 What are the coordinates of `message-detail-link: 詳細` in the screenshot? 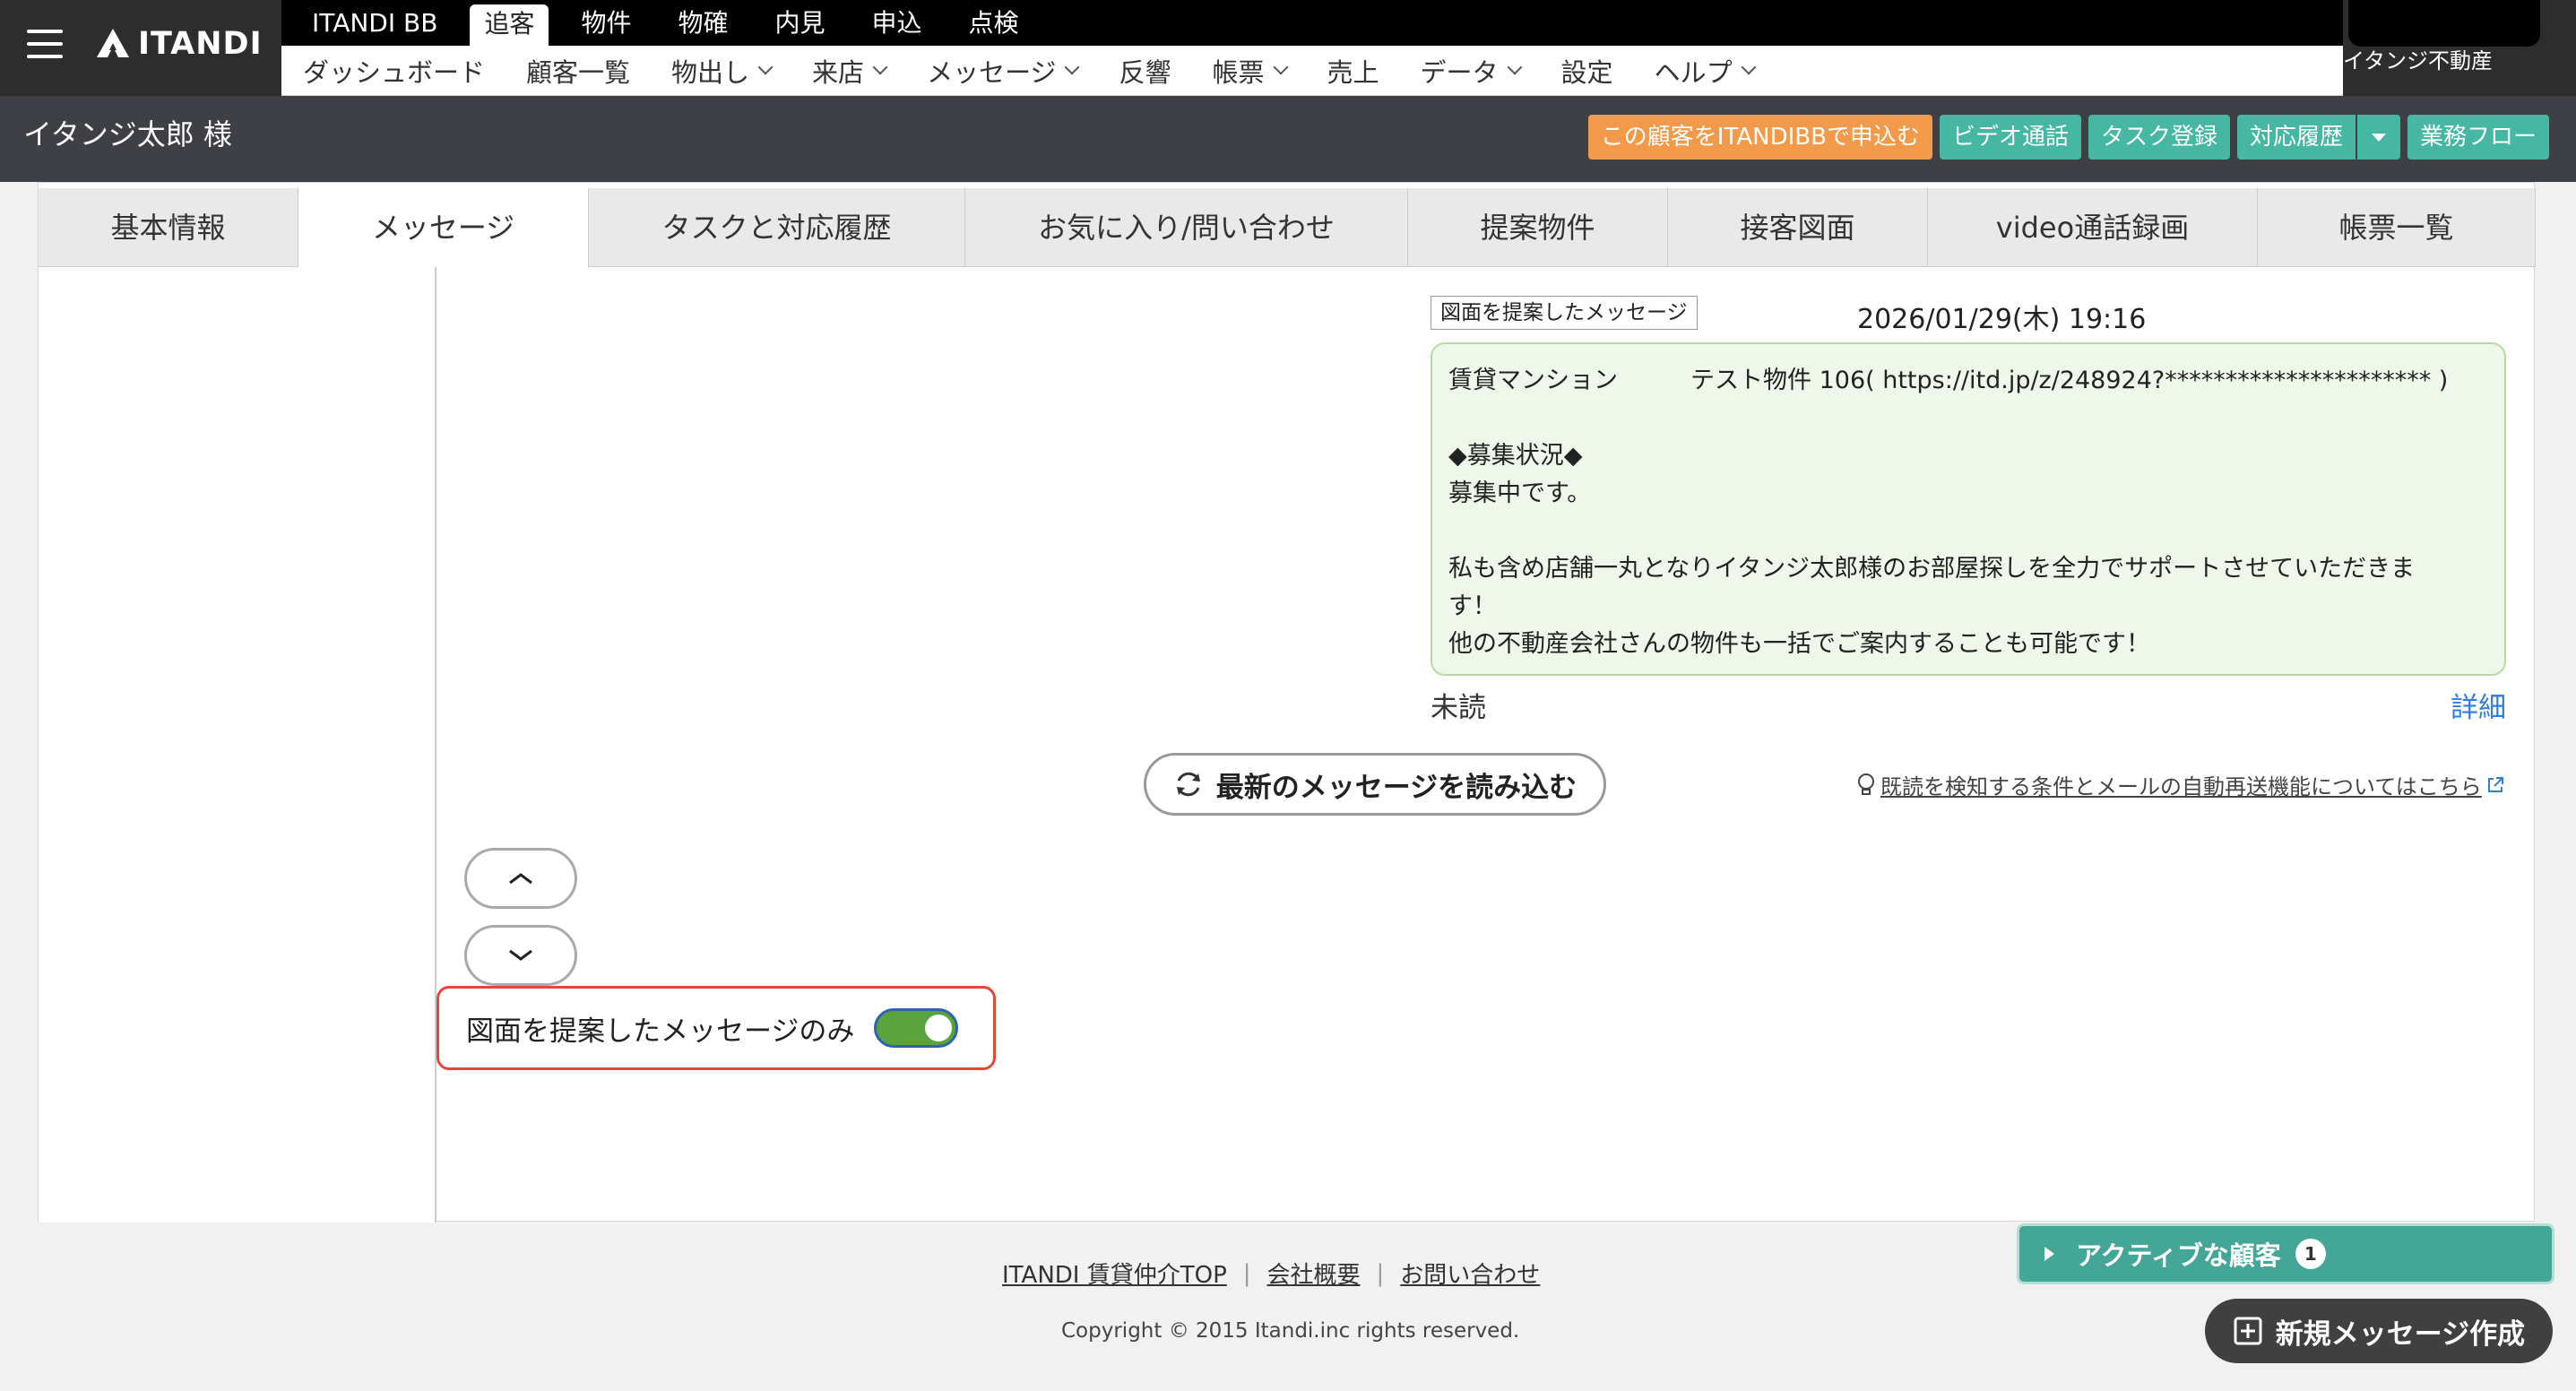 It's located at (2478, 705).